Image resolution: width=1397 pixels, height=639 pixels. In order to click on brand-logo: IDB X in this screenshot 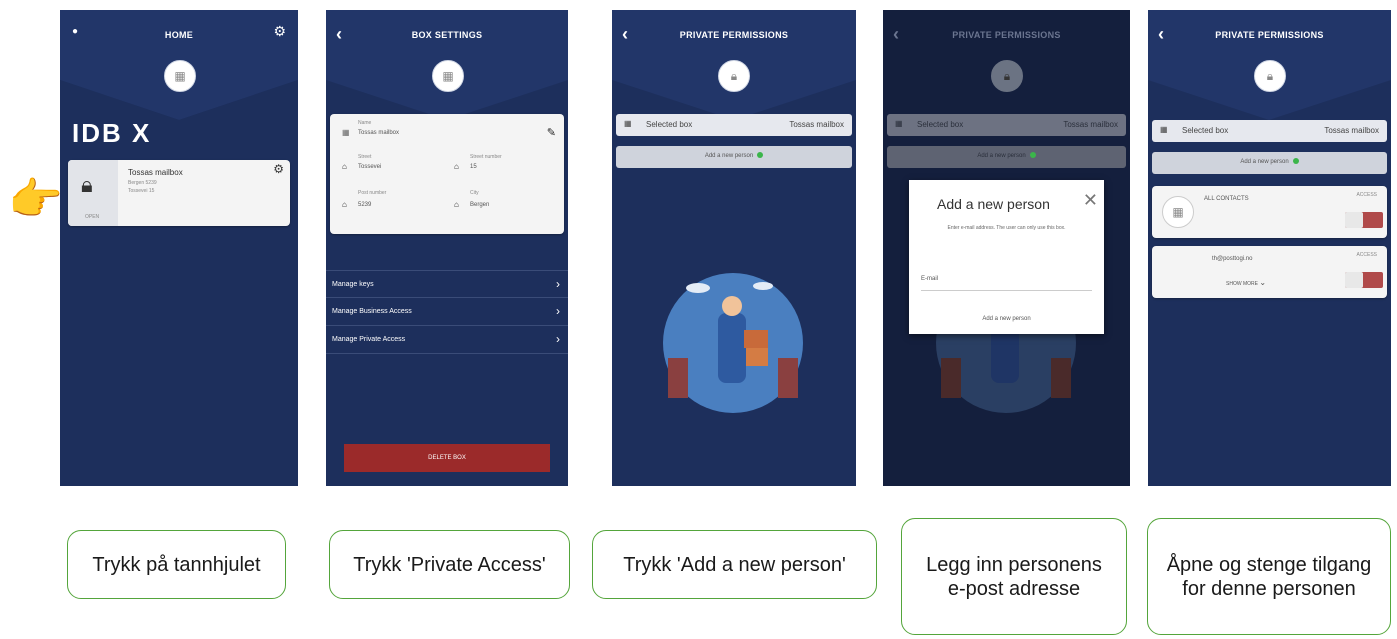, I will do `click(112, 133)`.